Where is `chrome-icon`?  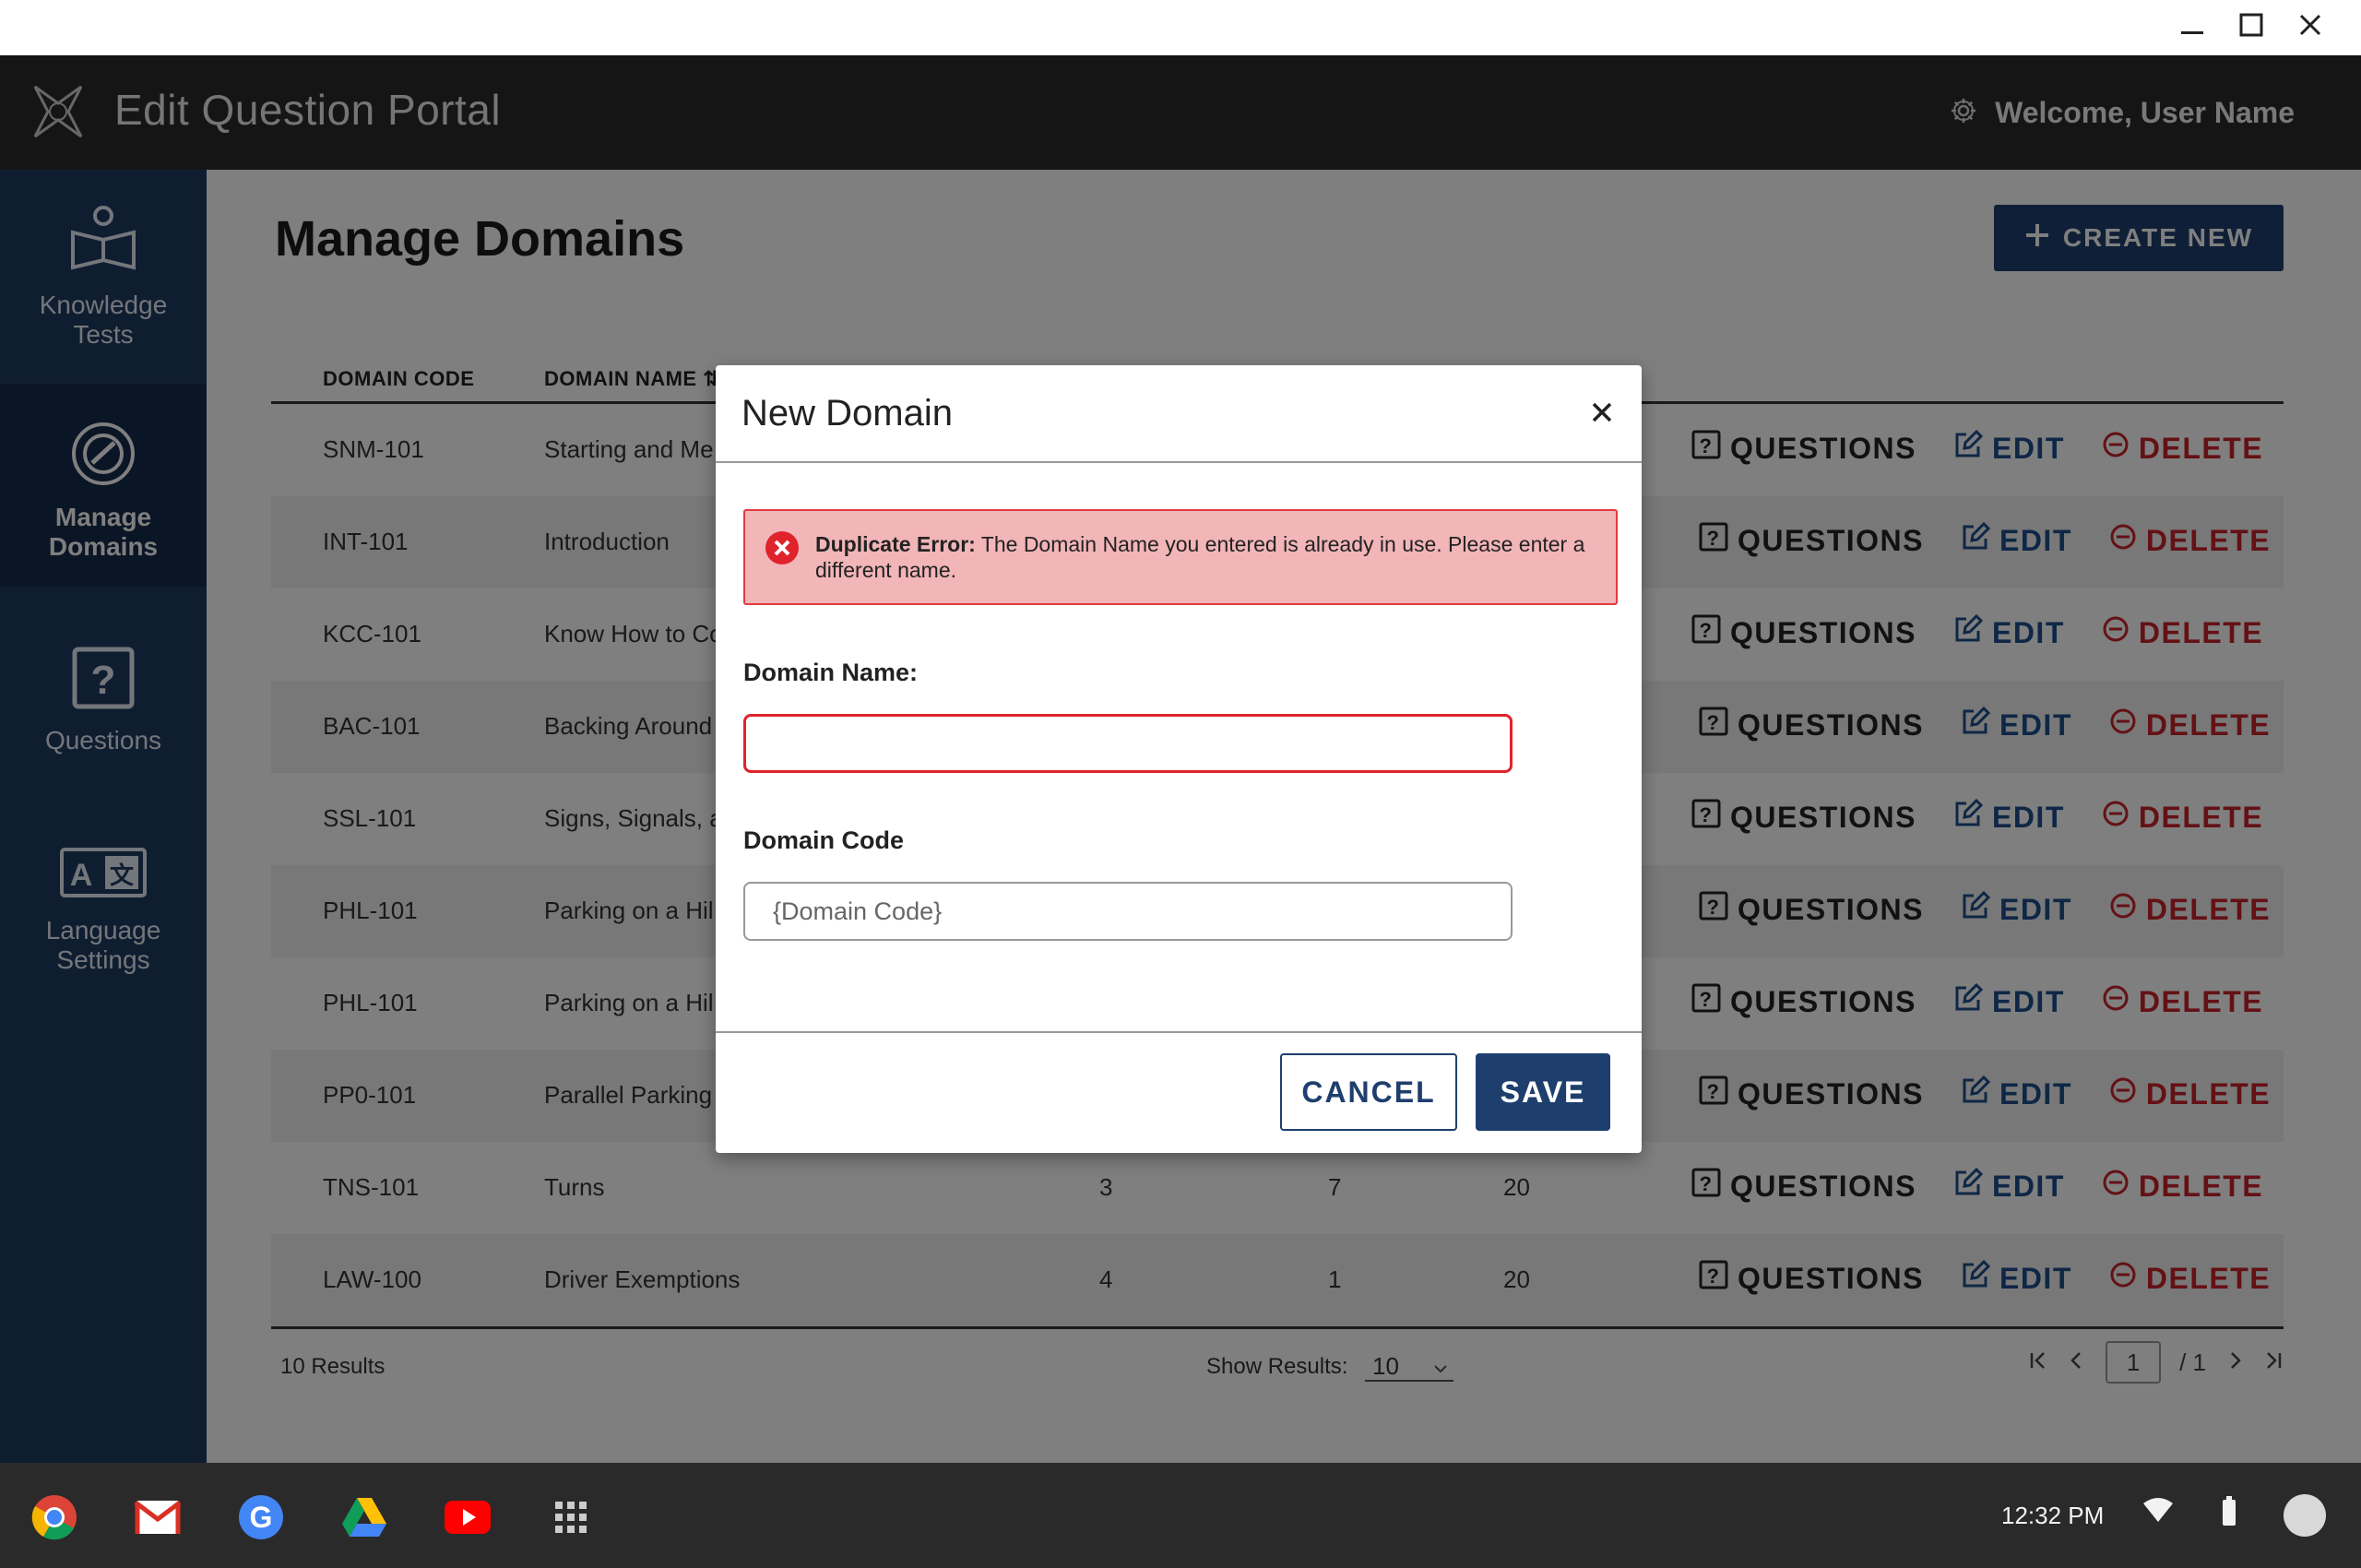
chrome-icon is located at coordinates (54, 1517).